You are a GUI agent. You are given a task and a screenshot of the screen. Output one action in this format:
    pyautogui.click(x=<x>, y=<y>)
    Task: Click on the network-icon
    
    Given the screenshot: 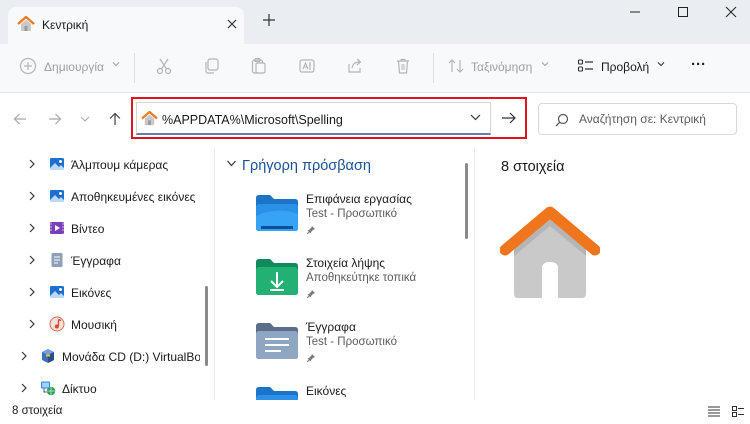 What is the action you would take?
    pyautogui.click(x=48, y=388)
    